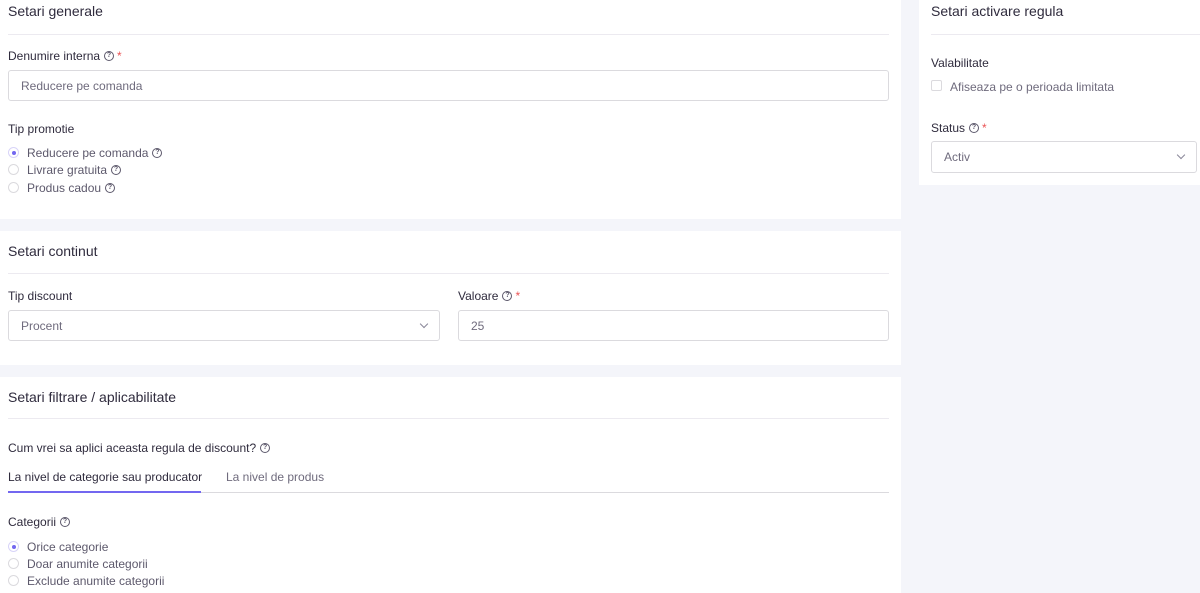 The image size is (1200, 593). Describe the element at coordinates (1032, 87) in the screenshot. I see `limited-period-label: Afiseaza pe o perioada limitata` at that location.